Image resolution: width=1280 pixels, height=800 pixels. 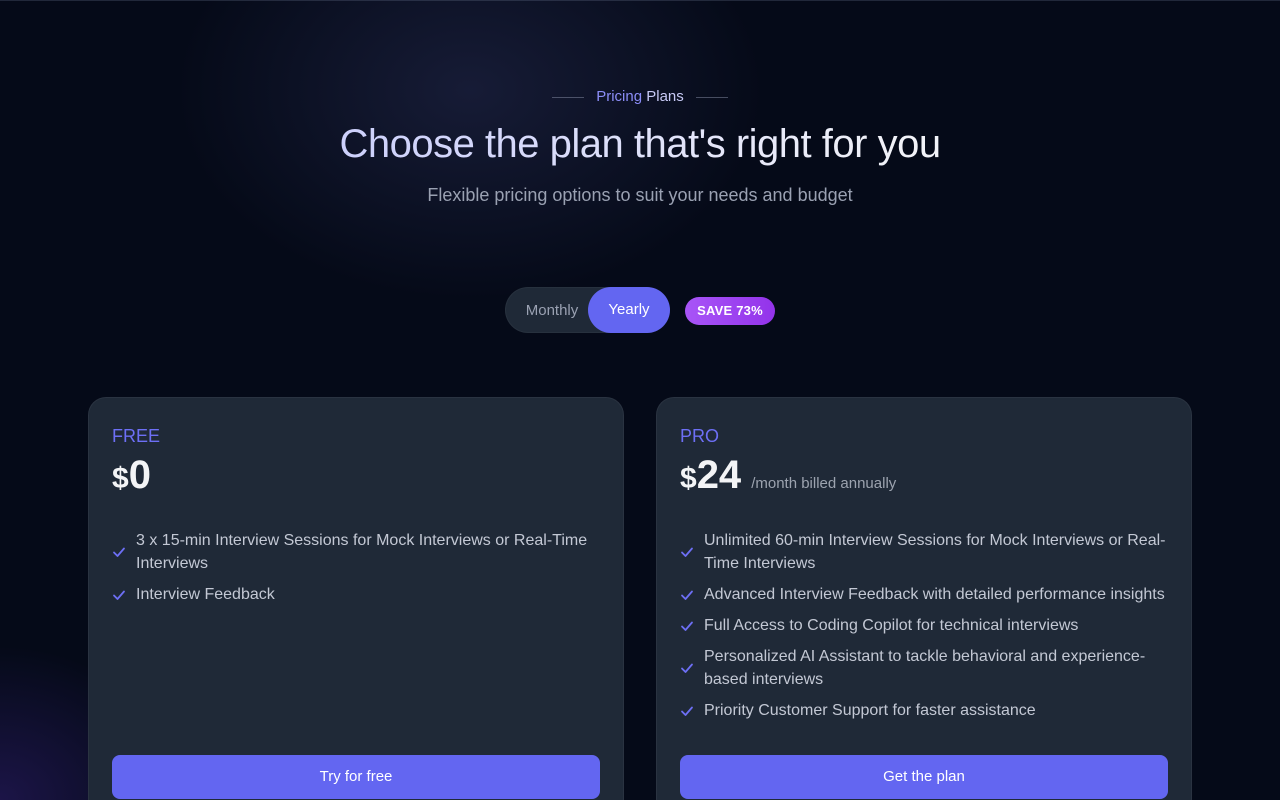 What do you see at coordinates (568, 97) in the screenshot?
I see `eyebrow-rule-left` at bounding box center [568, 97].